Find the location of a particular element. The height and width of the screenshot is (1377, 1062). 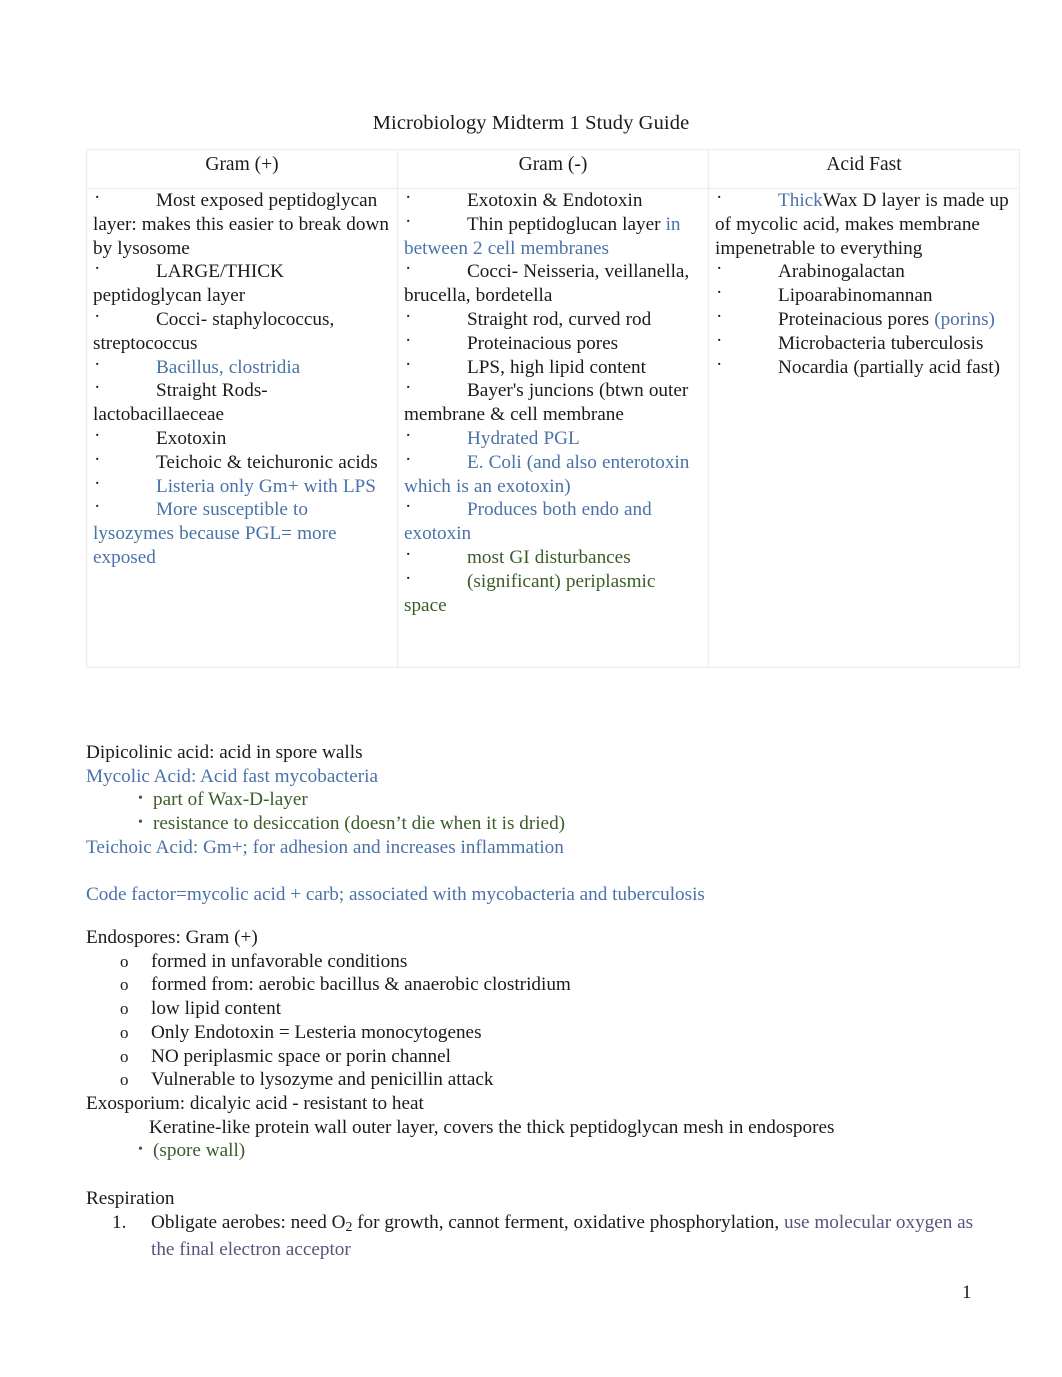

list-item: Exotoxin is located at coordinates (242, 437).